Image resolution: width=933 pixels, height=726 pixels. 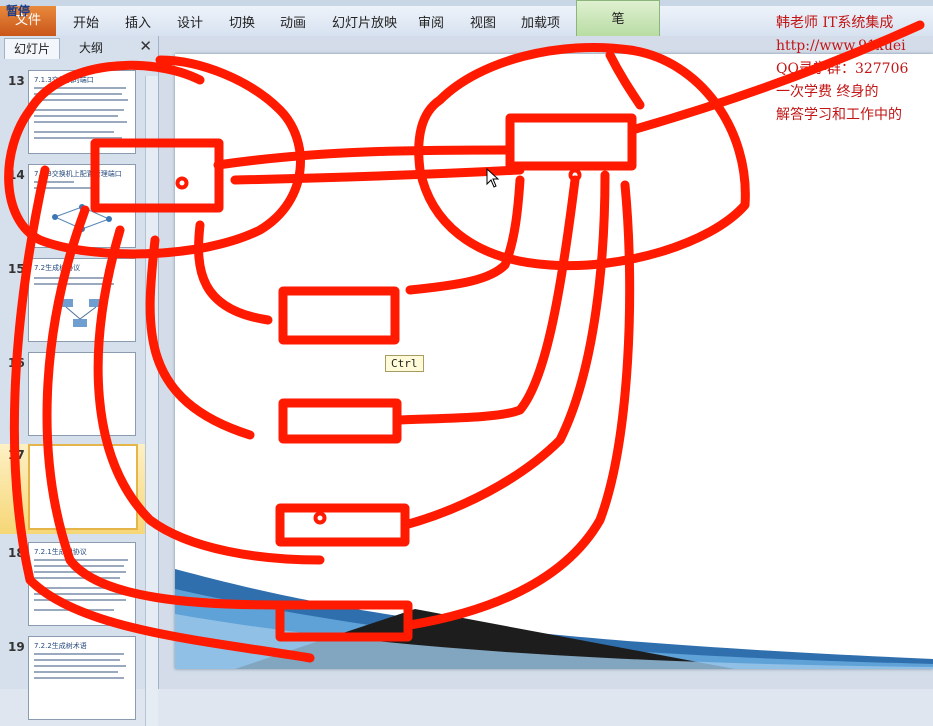 I want to click on slide-number: 17, so click(x=16, y=455).